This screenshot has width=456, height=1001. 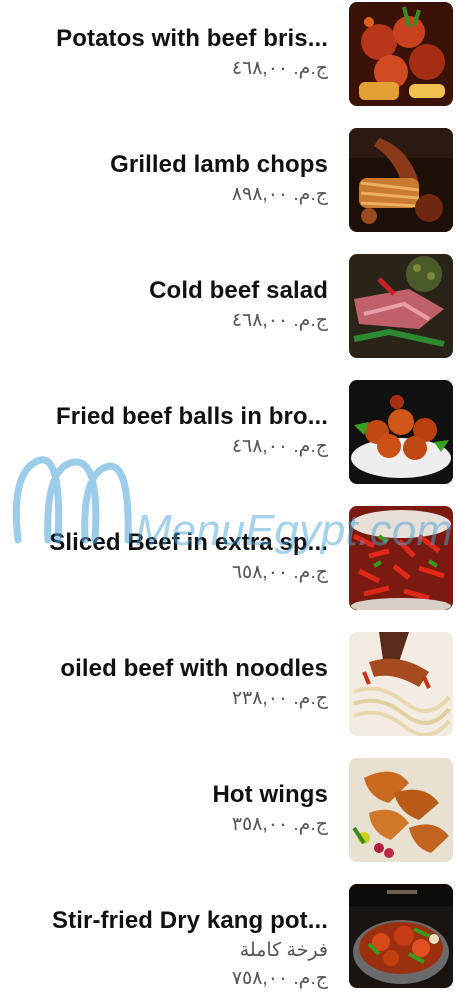 I want to click on menu-item-price: ج.م. ٣٥٨,٠٠, so click(x=279, y=824).